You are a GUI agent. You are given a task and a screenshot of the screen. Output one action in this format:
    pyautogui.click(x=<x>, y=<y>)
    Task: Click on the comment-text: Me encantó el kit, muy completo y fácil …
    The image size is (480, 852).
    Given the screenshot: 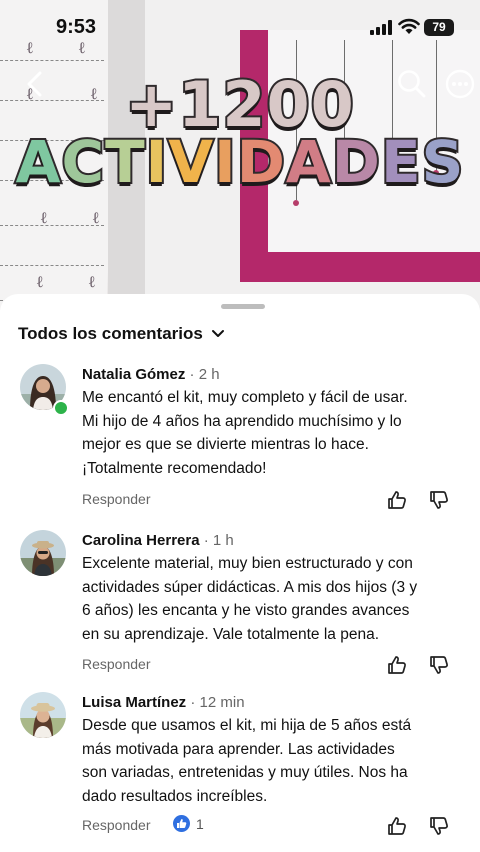 What is the action you would take?
    pyautogui.click(x=245, y=433)
    